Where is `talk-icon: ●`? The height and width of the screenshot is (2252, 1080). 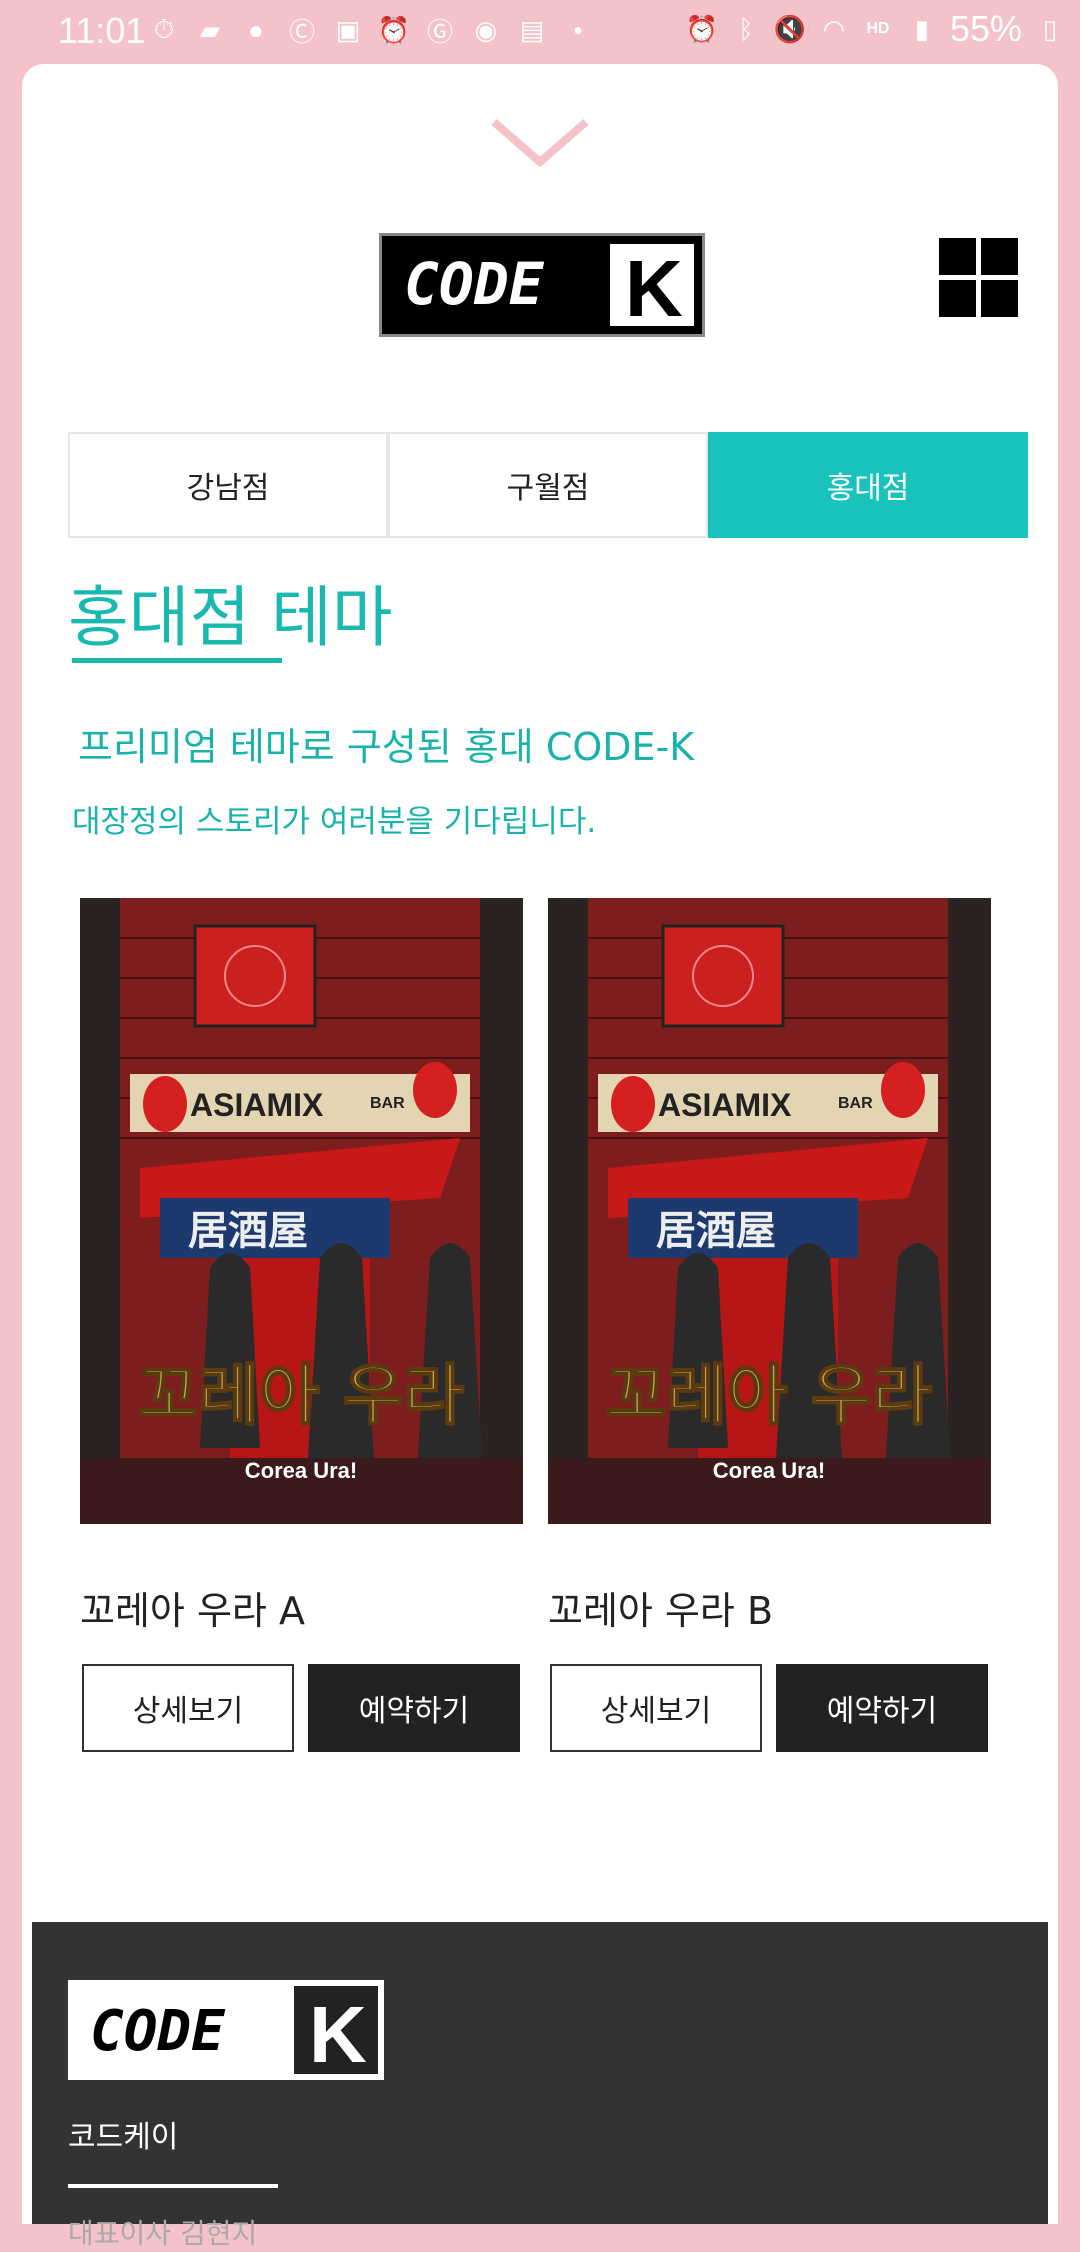
talk-icon: ● is located at coordinates (256, 29).